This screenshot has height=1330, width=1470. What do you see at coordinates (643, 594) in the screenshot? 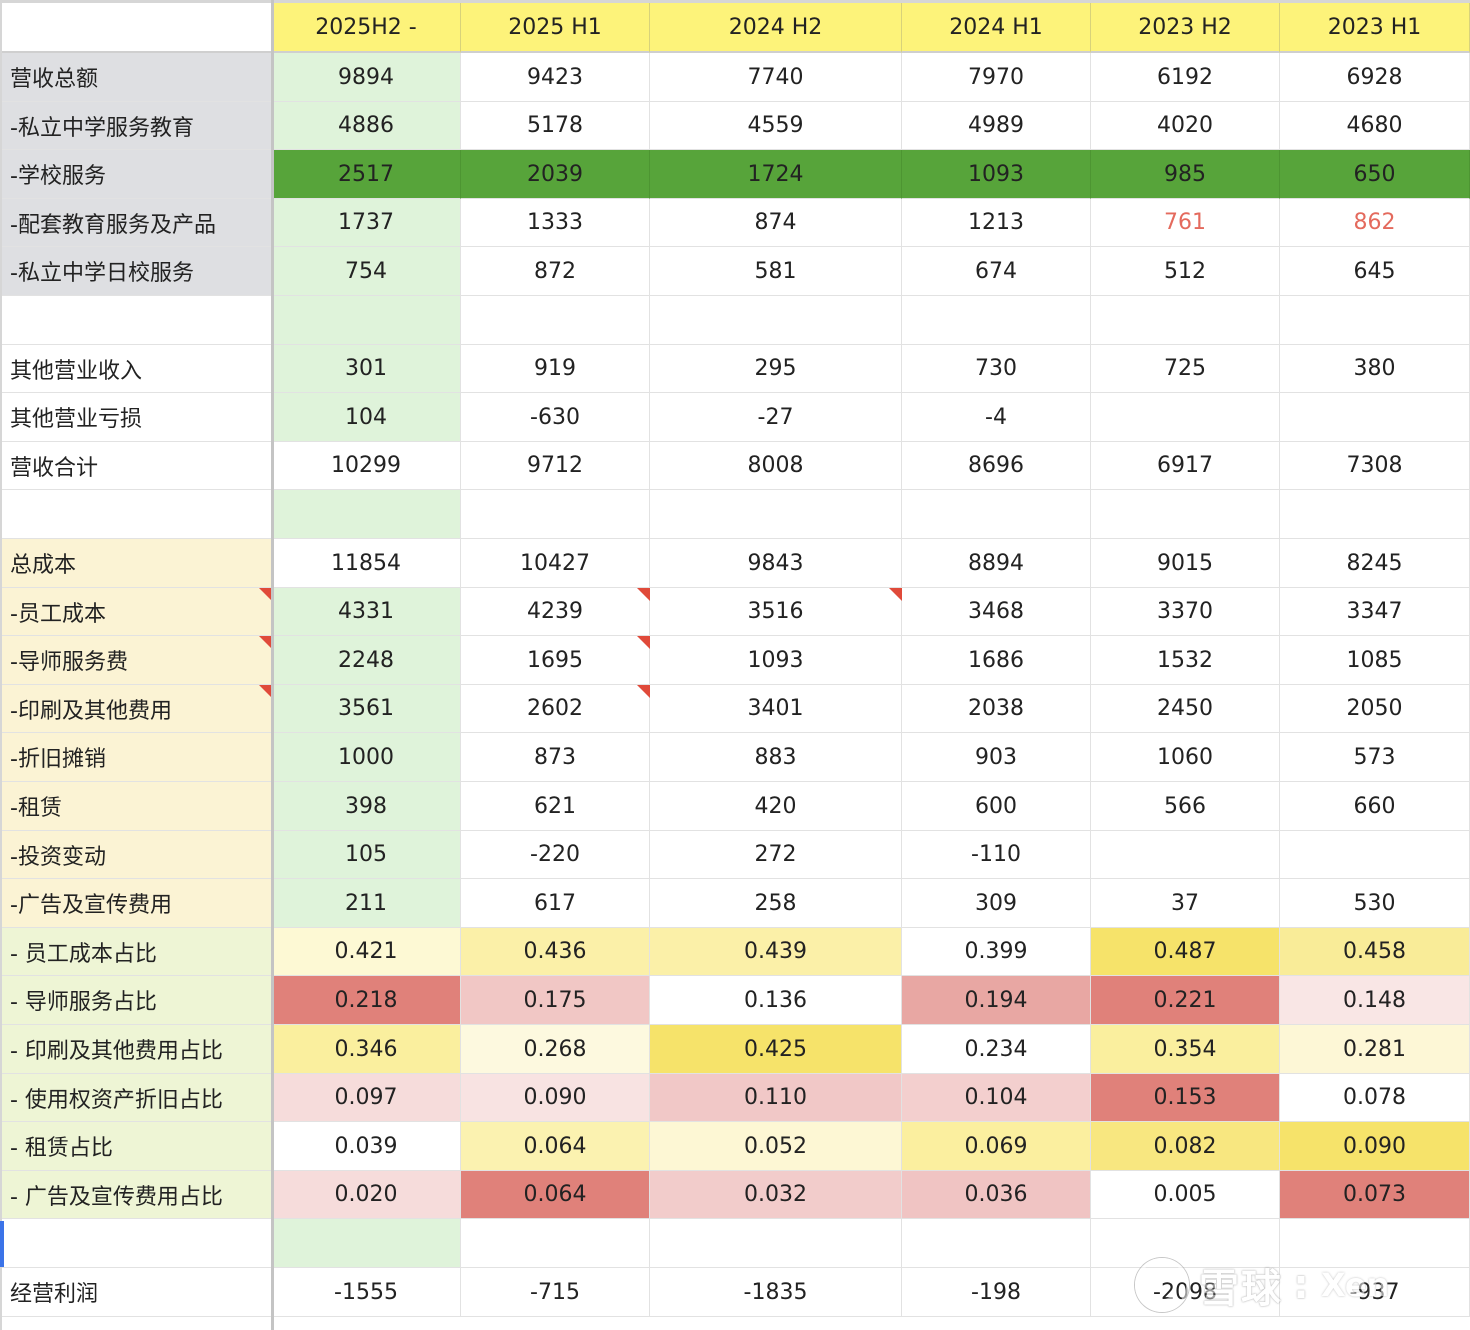
I see `comment-indicator-icon` at bounding box center [643, 594].